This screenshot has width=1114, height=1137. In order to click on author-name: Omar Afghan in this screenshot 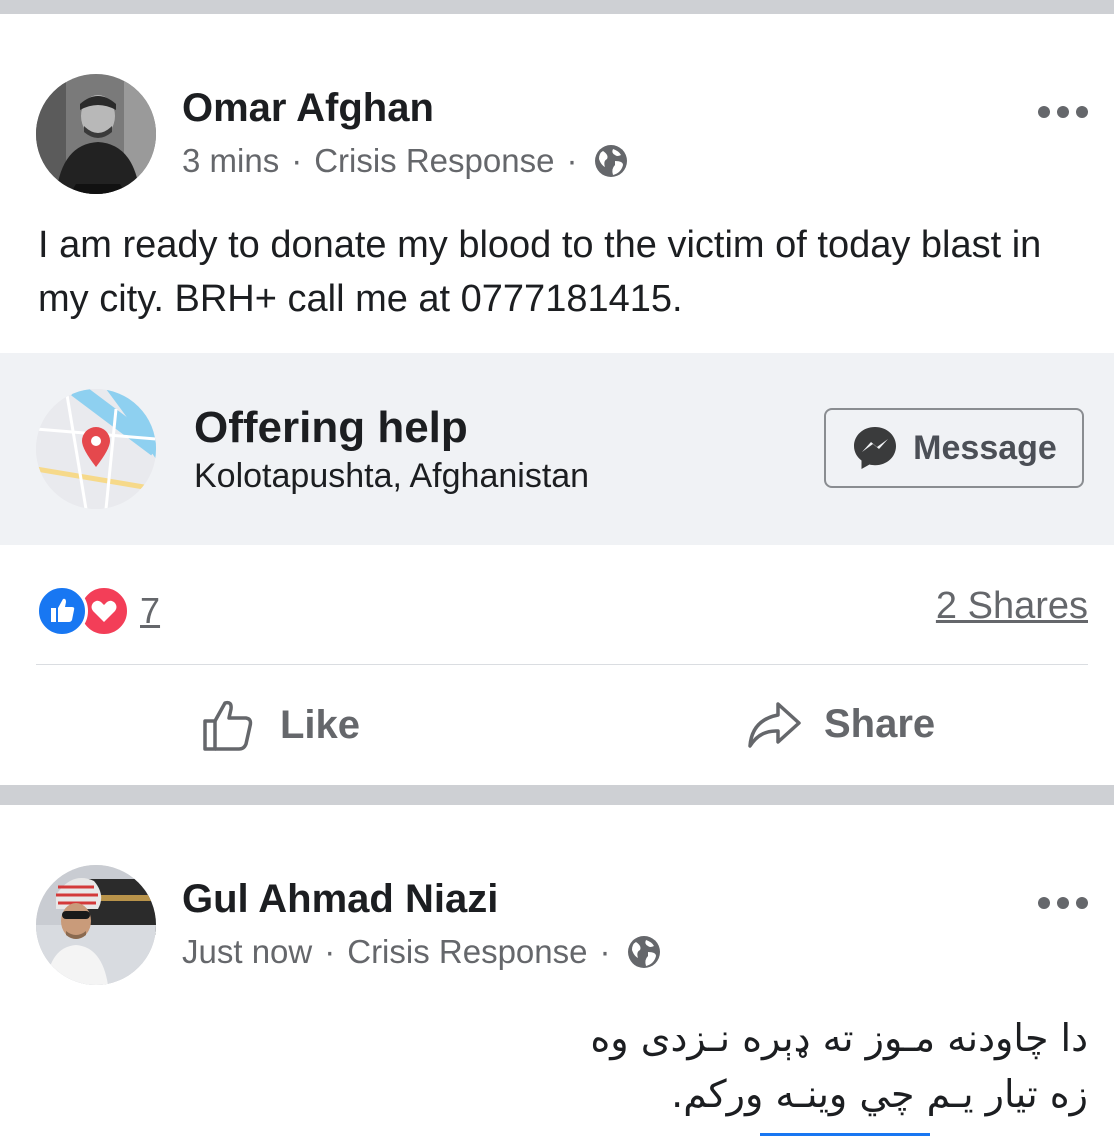, I will do `click(308, 108)`.